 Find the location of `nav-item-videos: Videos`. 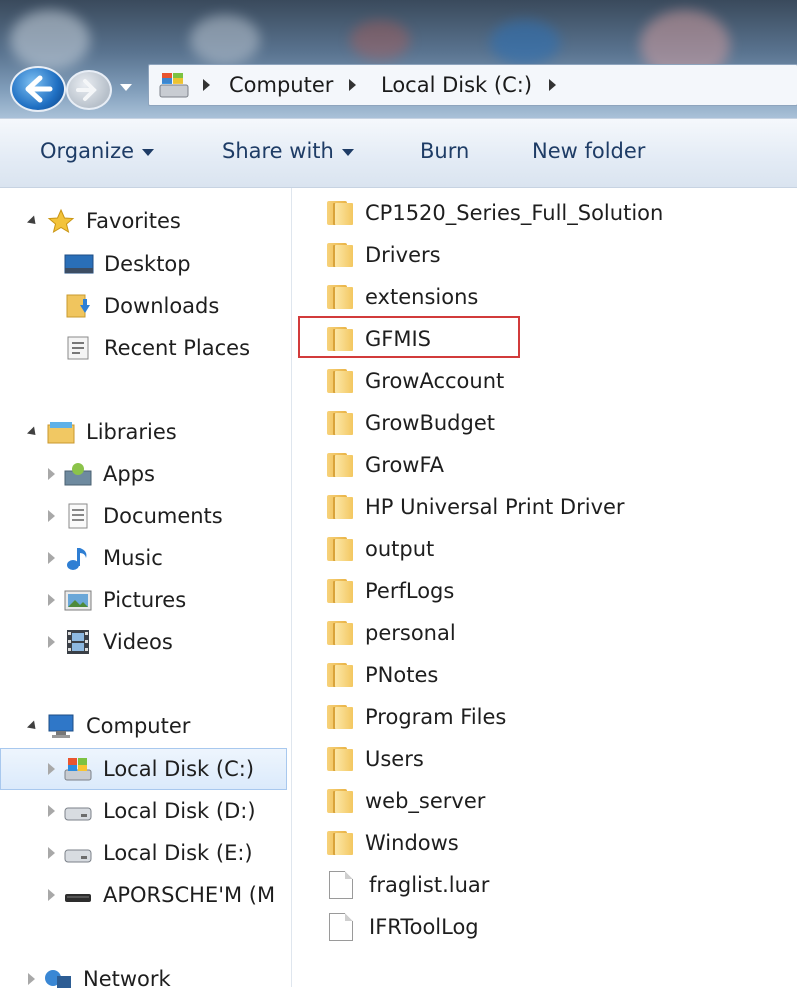

nav-item-videos: Videos is located at coordinates (110, 642).